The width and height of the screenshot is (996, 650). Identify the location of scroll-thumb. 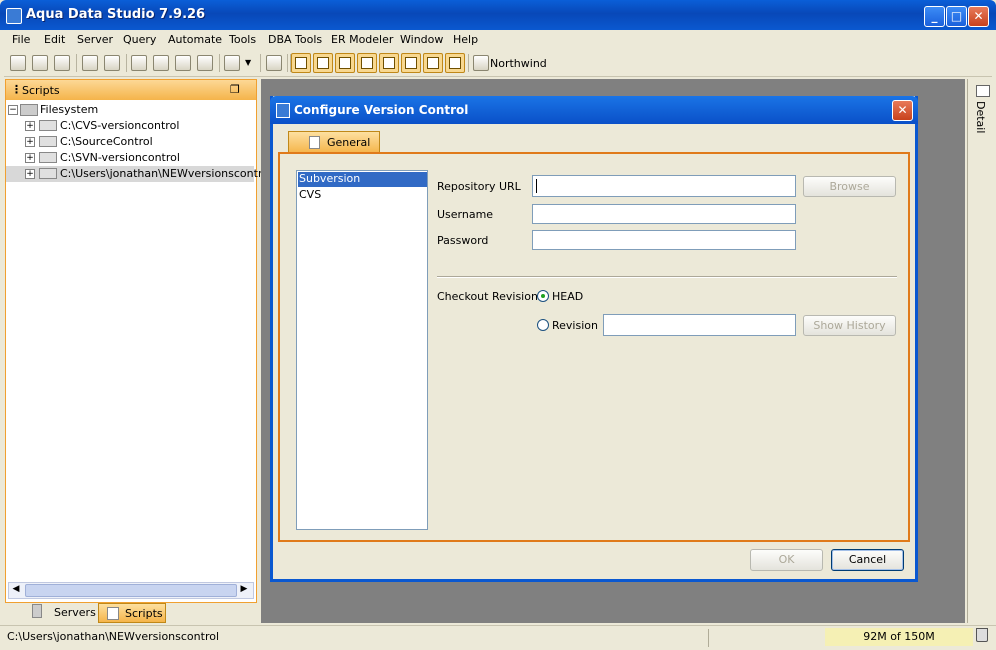
(131, 590).